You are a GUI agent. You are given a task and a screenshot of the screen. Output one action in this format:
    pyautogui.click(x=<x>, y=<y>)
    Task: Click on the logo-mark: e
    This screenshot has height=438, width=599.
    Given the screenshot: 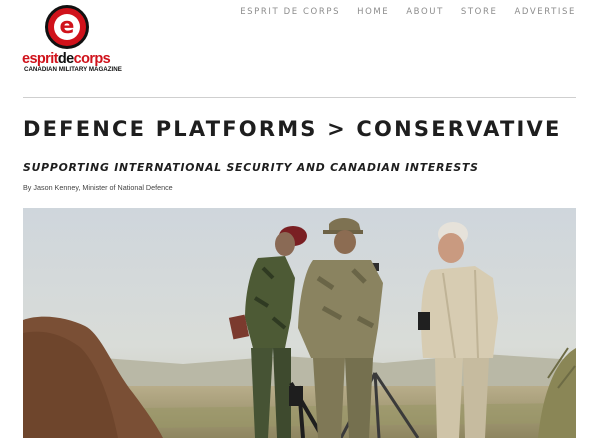 What is the action you would take?
    pyautogui.click(x=67, y=27)
    